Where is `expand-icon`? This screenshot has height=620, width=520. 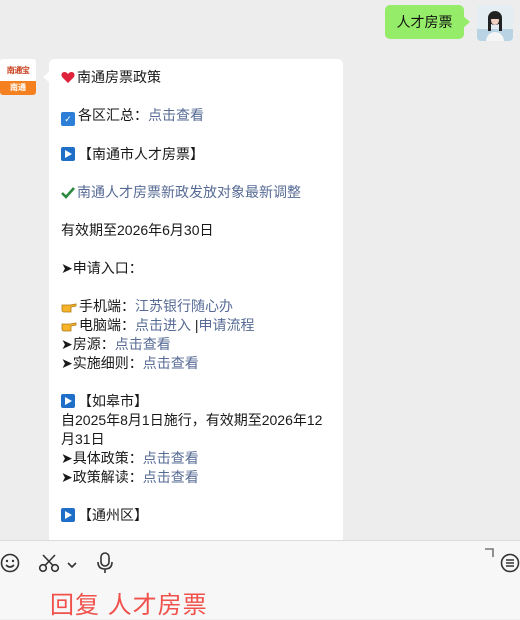 expand-icon is located at coordinates (490, 556).